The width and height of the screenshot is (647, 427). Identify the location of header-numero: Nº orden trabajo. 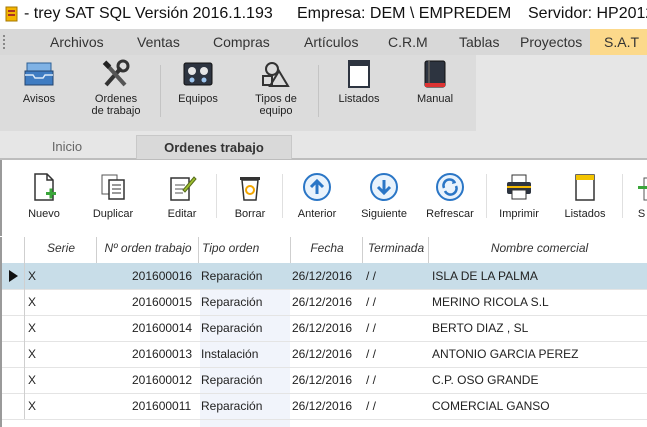
(148, 248).